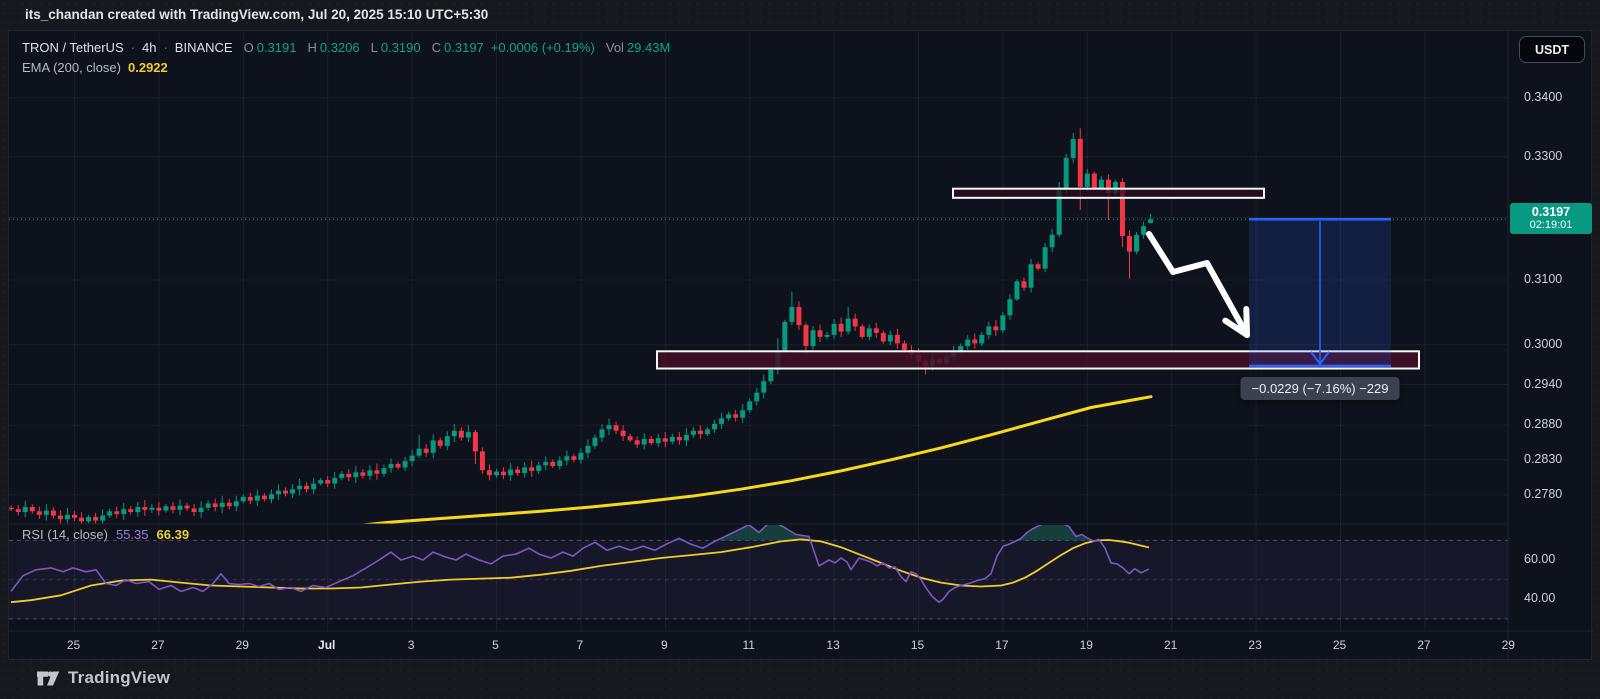 Image resolution: width=1600 pixels, height=699 pixels. I want to click on low-value: 0.3190, so click(400, 47).